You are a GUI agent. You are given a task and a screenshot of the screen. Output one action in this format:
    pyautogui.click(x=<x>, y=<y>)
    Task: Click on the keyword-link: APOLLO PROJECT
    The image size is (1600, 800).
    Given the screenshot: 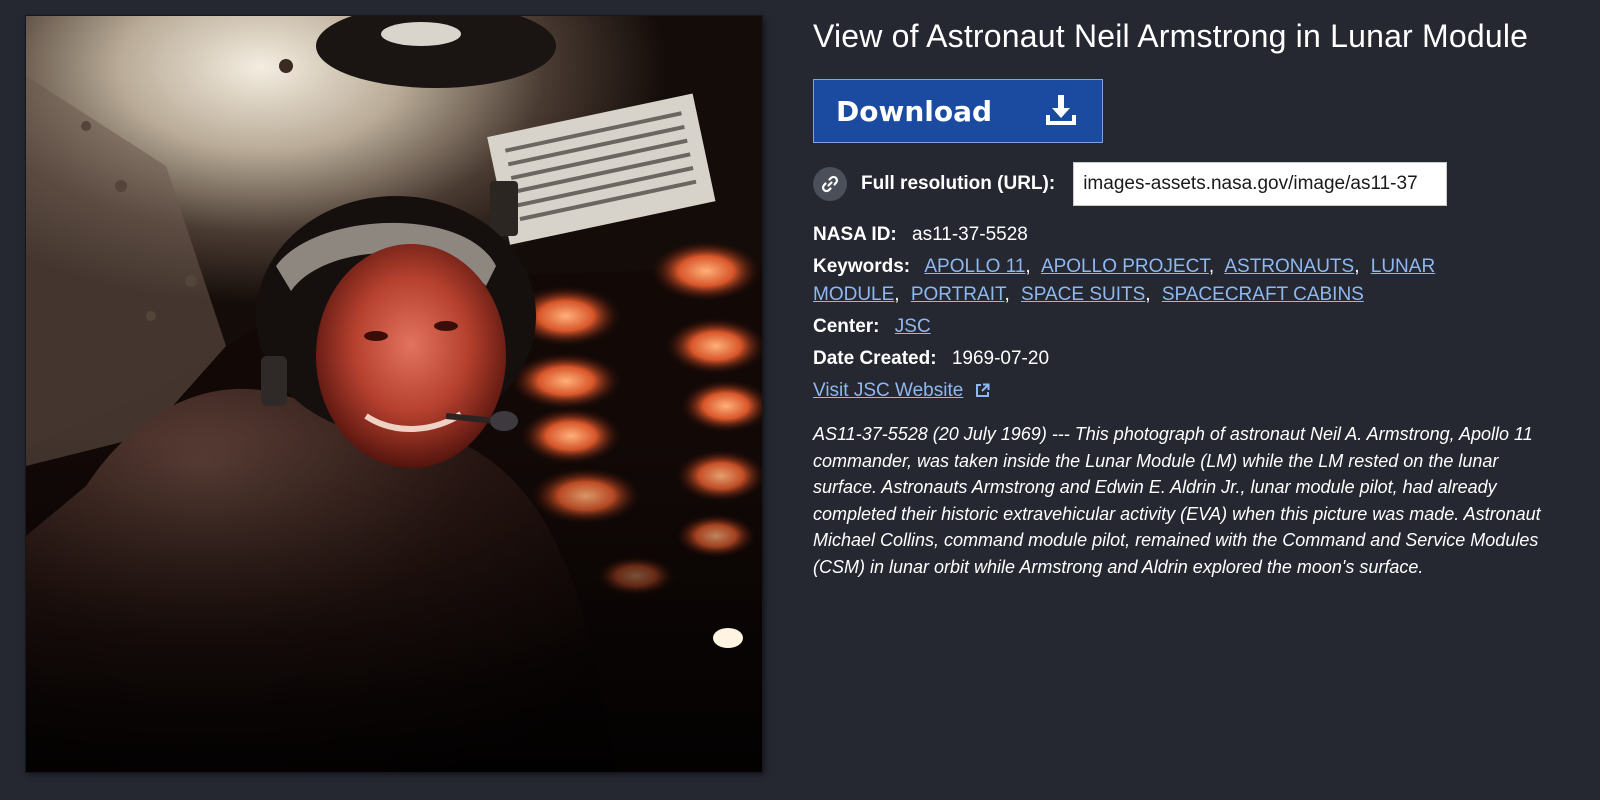 What is the action you would take?
    pyautogui.click(x=1125, y=266)
    